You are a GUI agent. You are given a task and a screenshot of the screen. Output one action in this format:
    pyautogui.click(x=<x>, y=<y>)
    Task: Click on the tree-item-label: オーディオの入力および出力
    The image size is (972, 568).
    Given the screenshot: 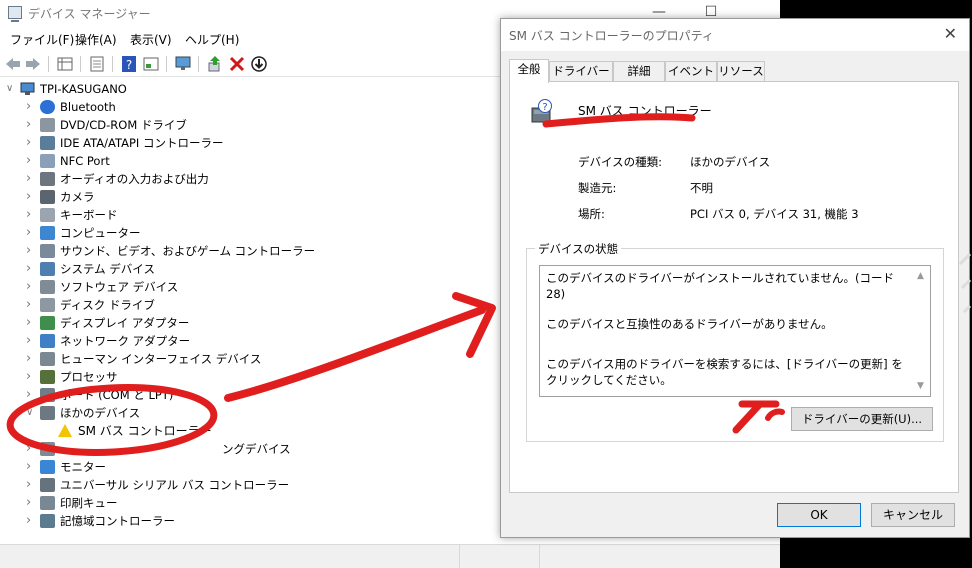 What is the action you would take?
    pyautogui.click(x=134, y=179)
    